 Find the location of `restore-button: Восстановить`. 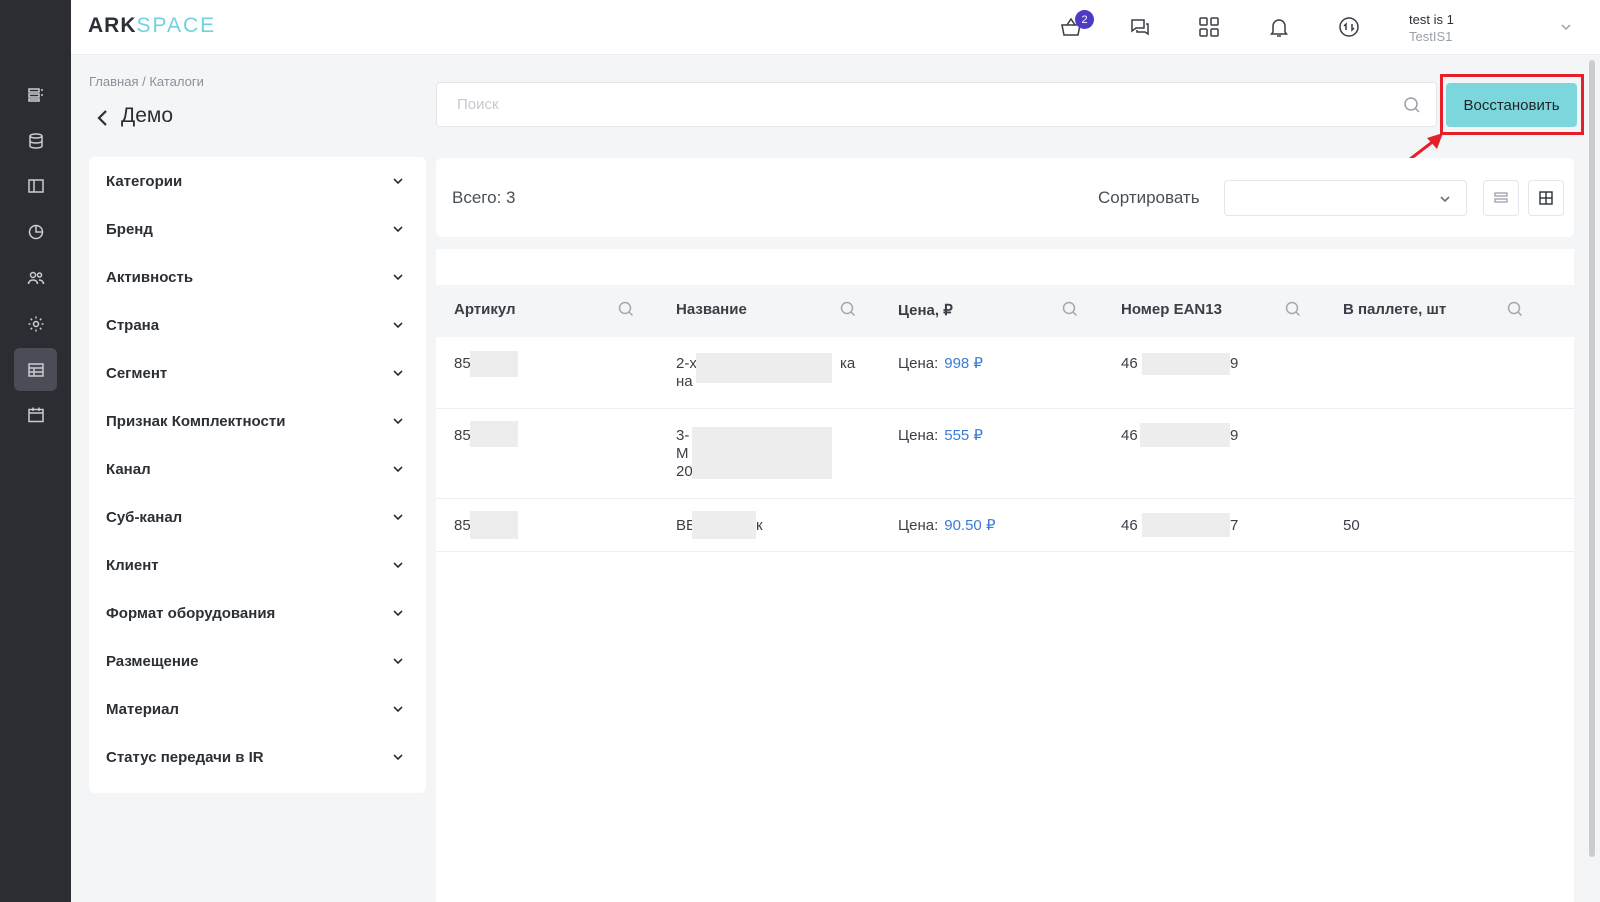

restore-button: Восстановить is located at coordinates (1511, 105).